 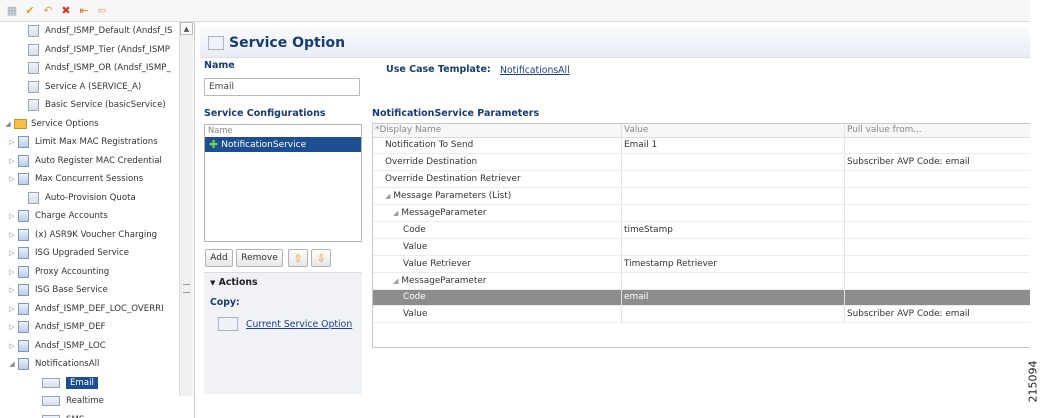 What do you see at coordinates (298, 258) in the screenshot?
I see `move-up-button: ⇧` at bounding box center [298, 258].